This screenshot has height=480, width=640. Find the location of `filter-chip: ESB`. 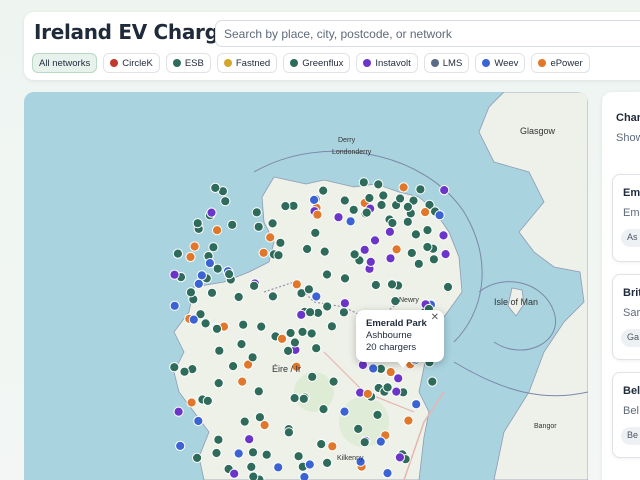

filter-chip: ESB is located at coordinates (188, 63).